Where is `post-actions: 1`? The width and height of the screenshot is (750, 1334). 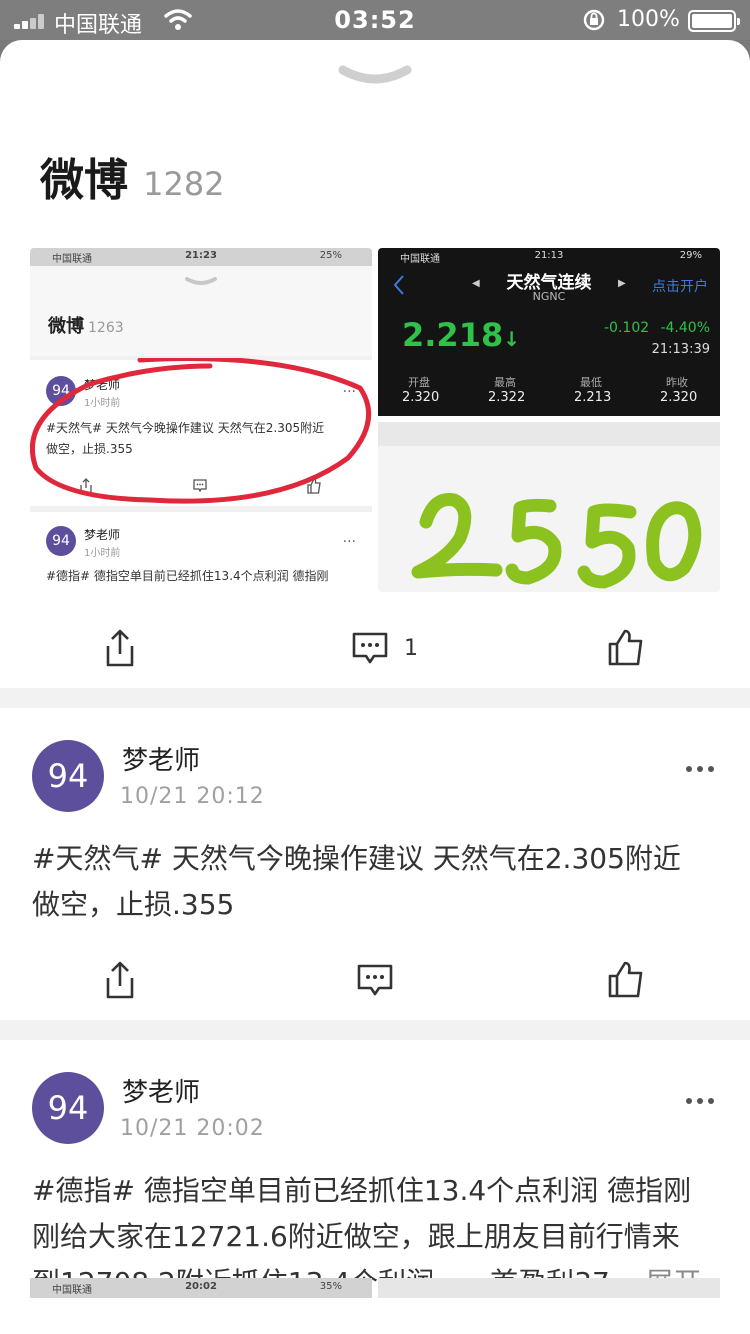
post-actions: 1 is located at coordinates (375, 648).